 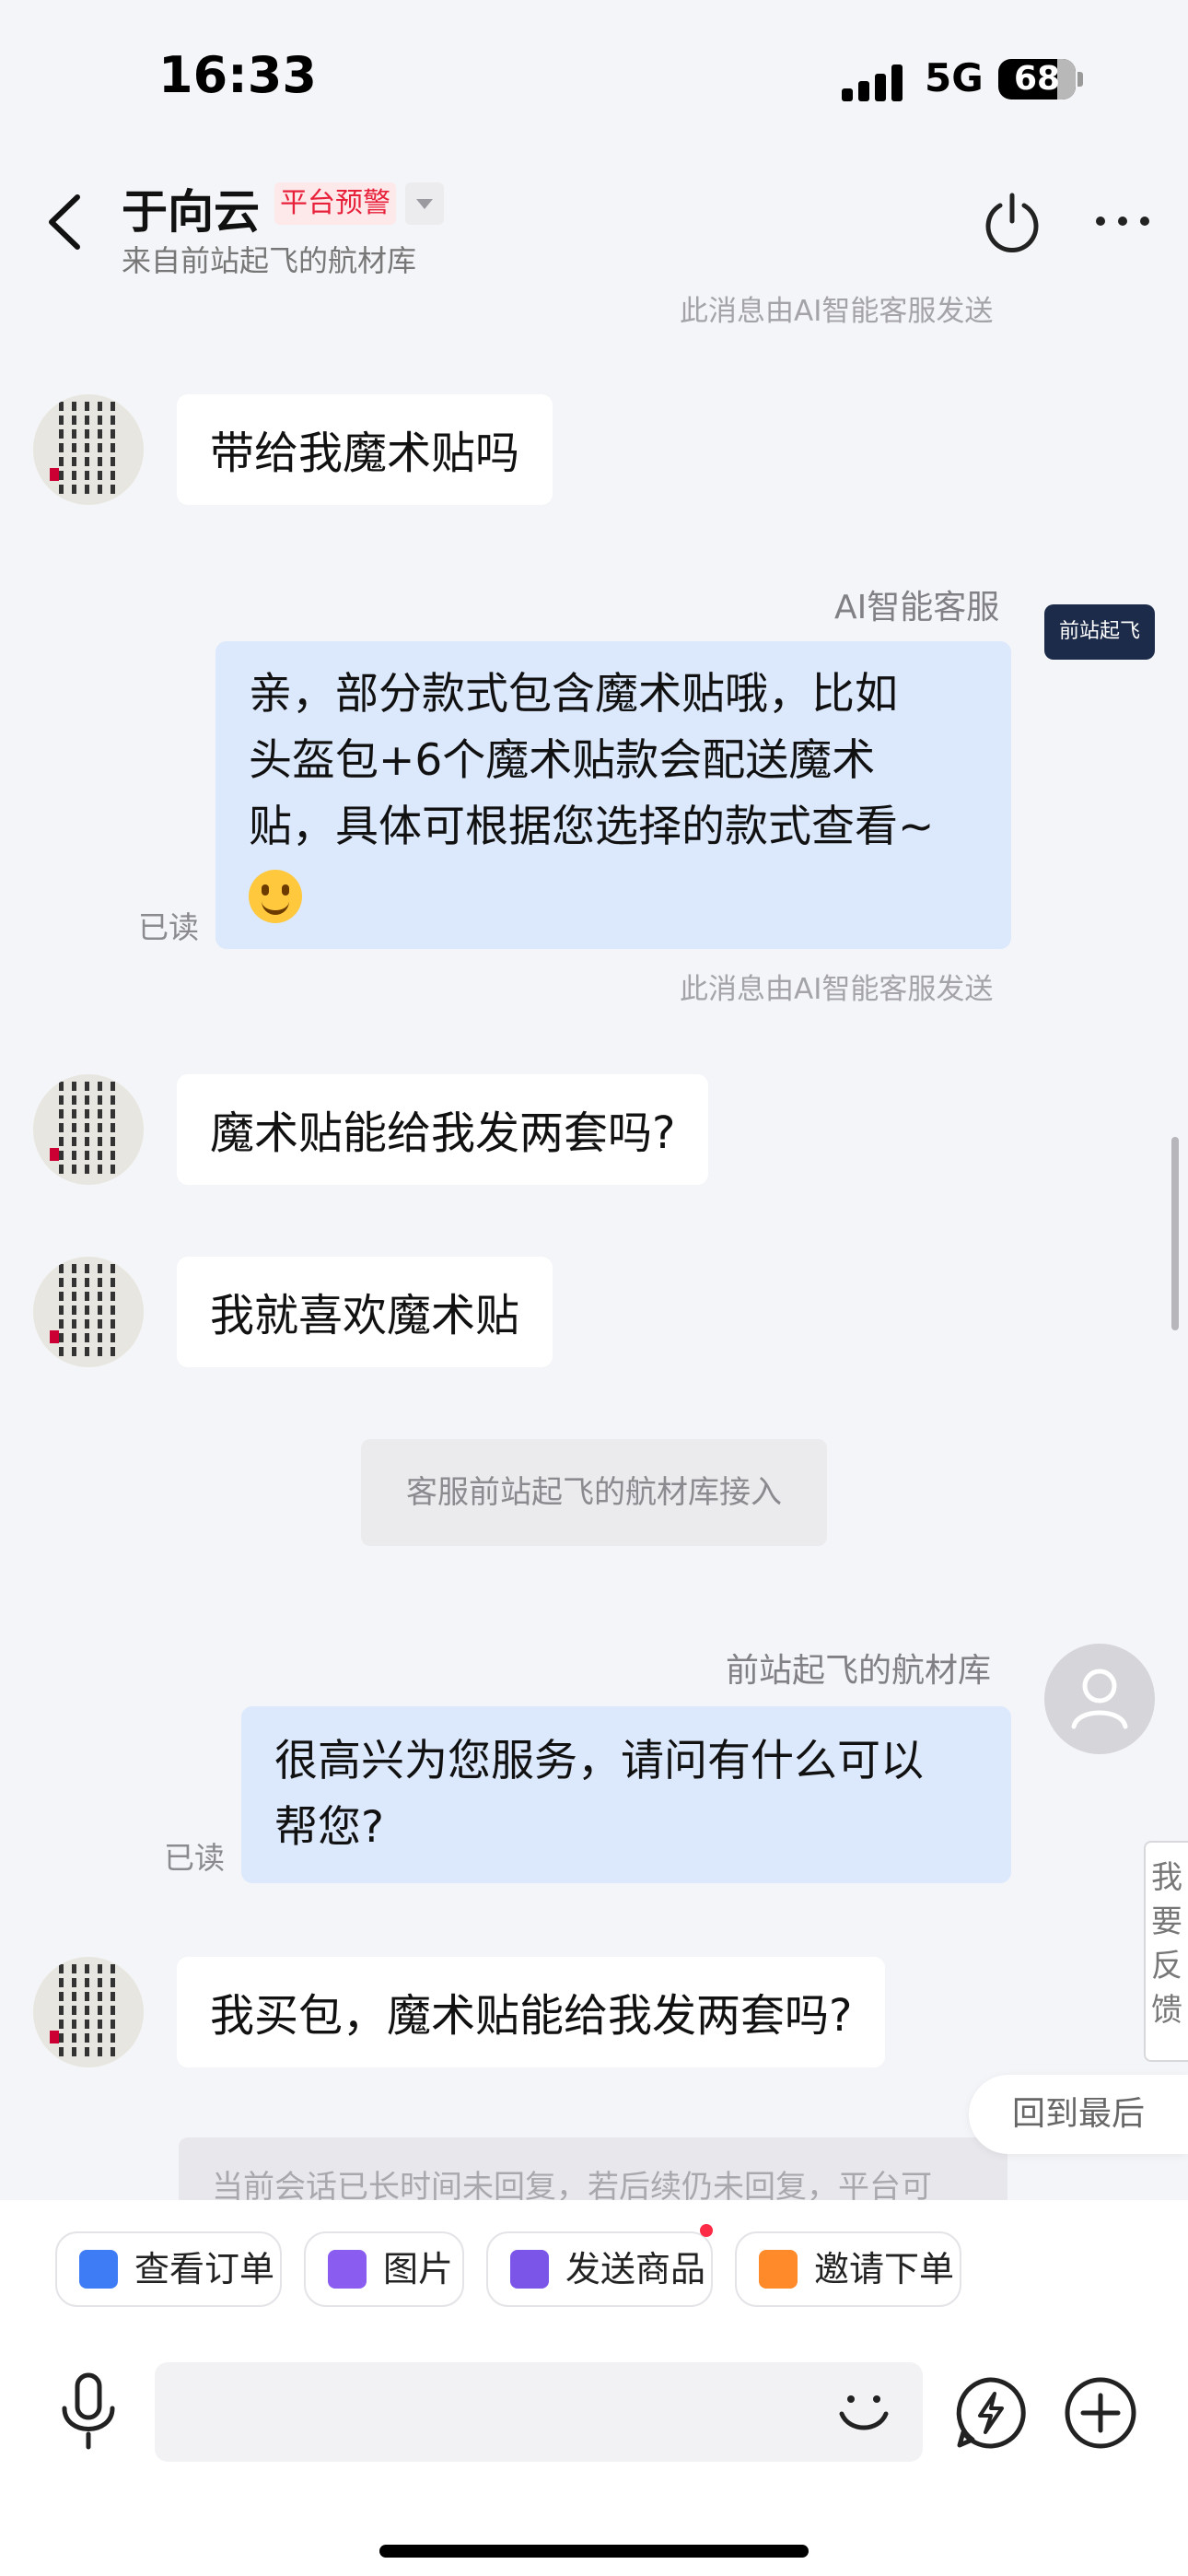 I want to click on signal-icon, so click(x=876, y=82).